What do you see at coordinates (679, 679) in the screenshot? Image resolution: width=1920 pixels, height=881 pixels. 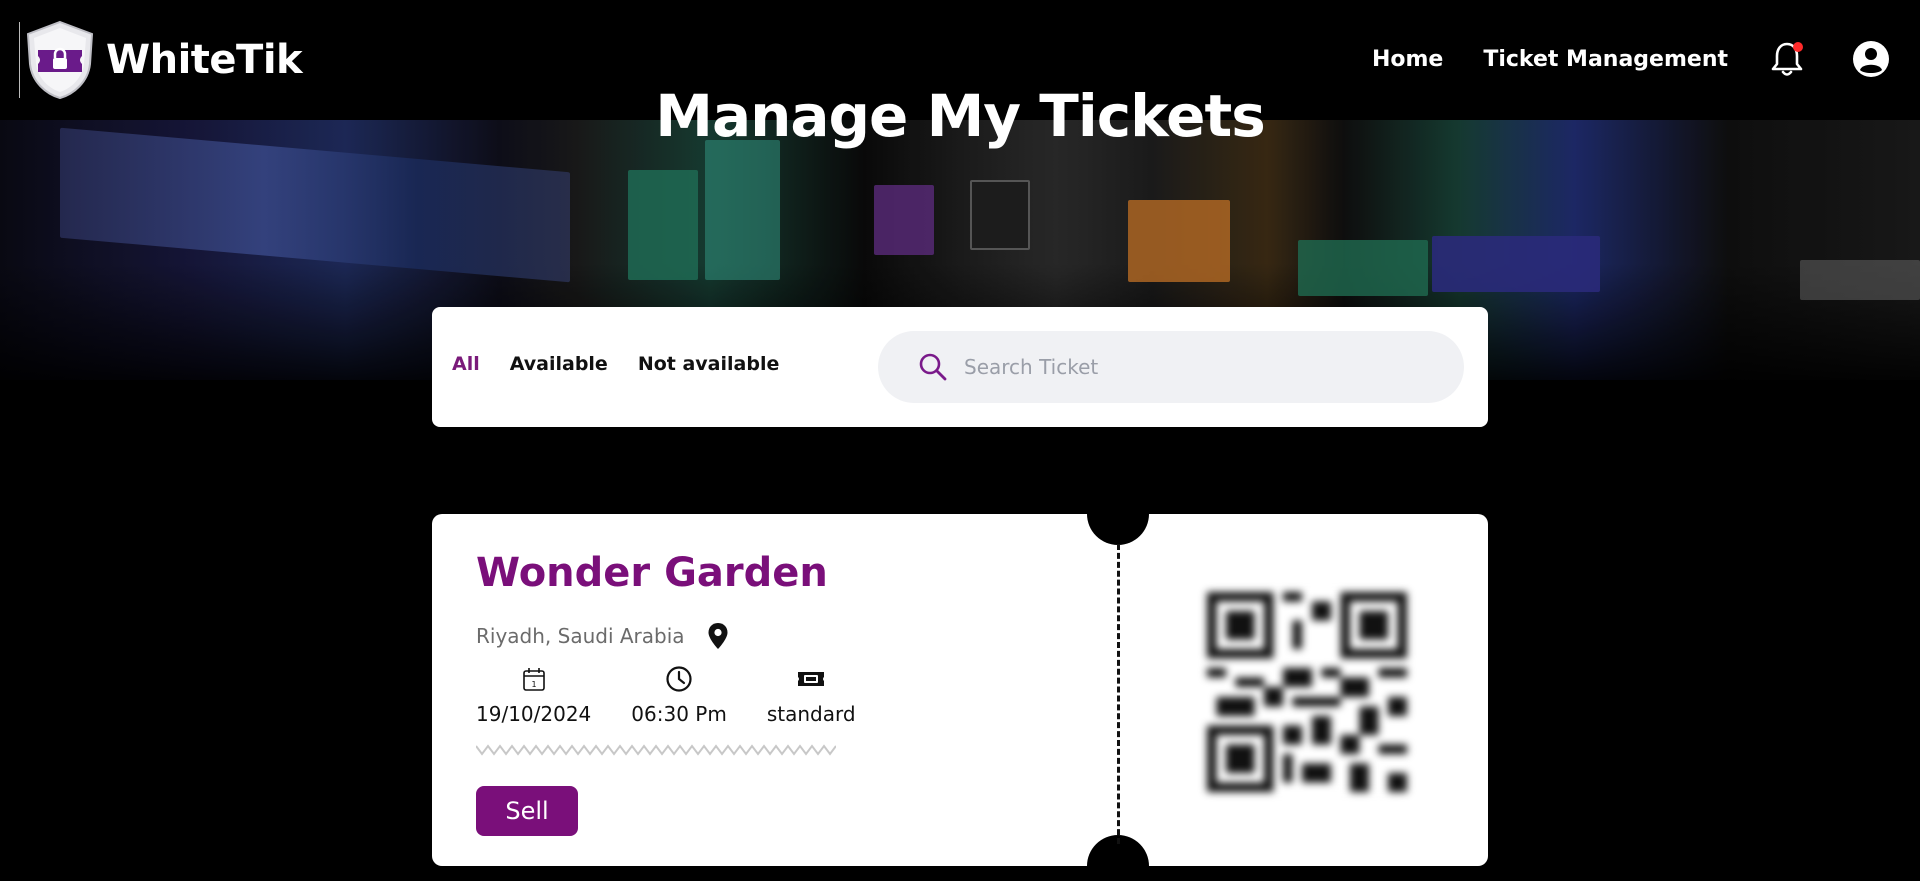 I see `clock-icon` at bounding box center [679, 679].